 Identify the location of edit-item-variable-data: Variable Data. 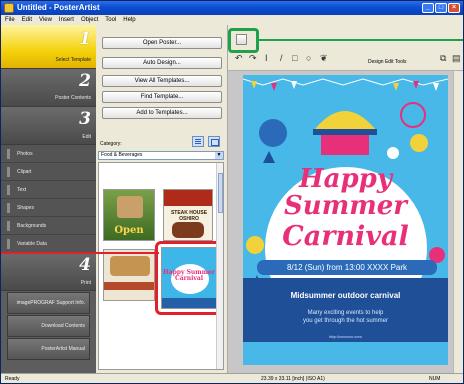
(48, 244).